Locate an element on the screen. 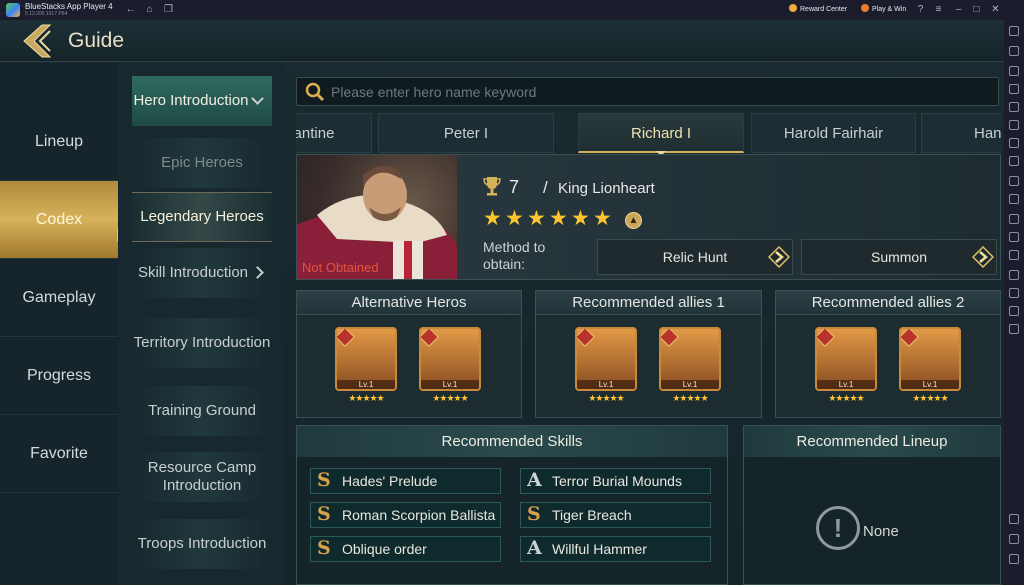 The height and width of the screenshot is (585, 1024). sub-item-skill-introduction: Skill Introduction is located at coordinates (202, 273).